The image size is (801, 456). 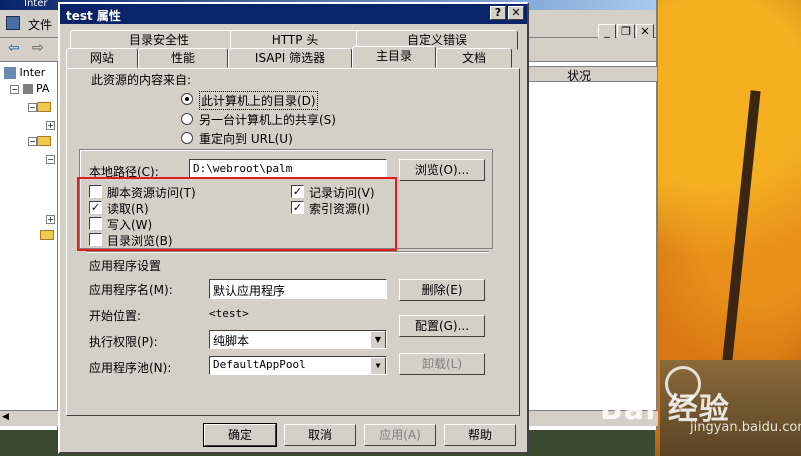 I want to click on tab-documents: 文档, so click(x=474, y=58).